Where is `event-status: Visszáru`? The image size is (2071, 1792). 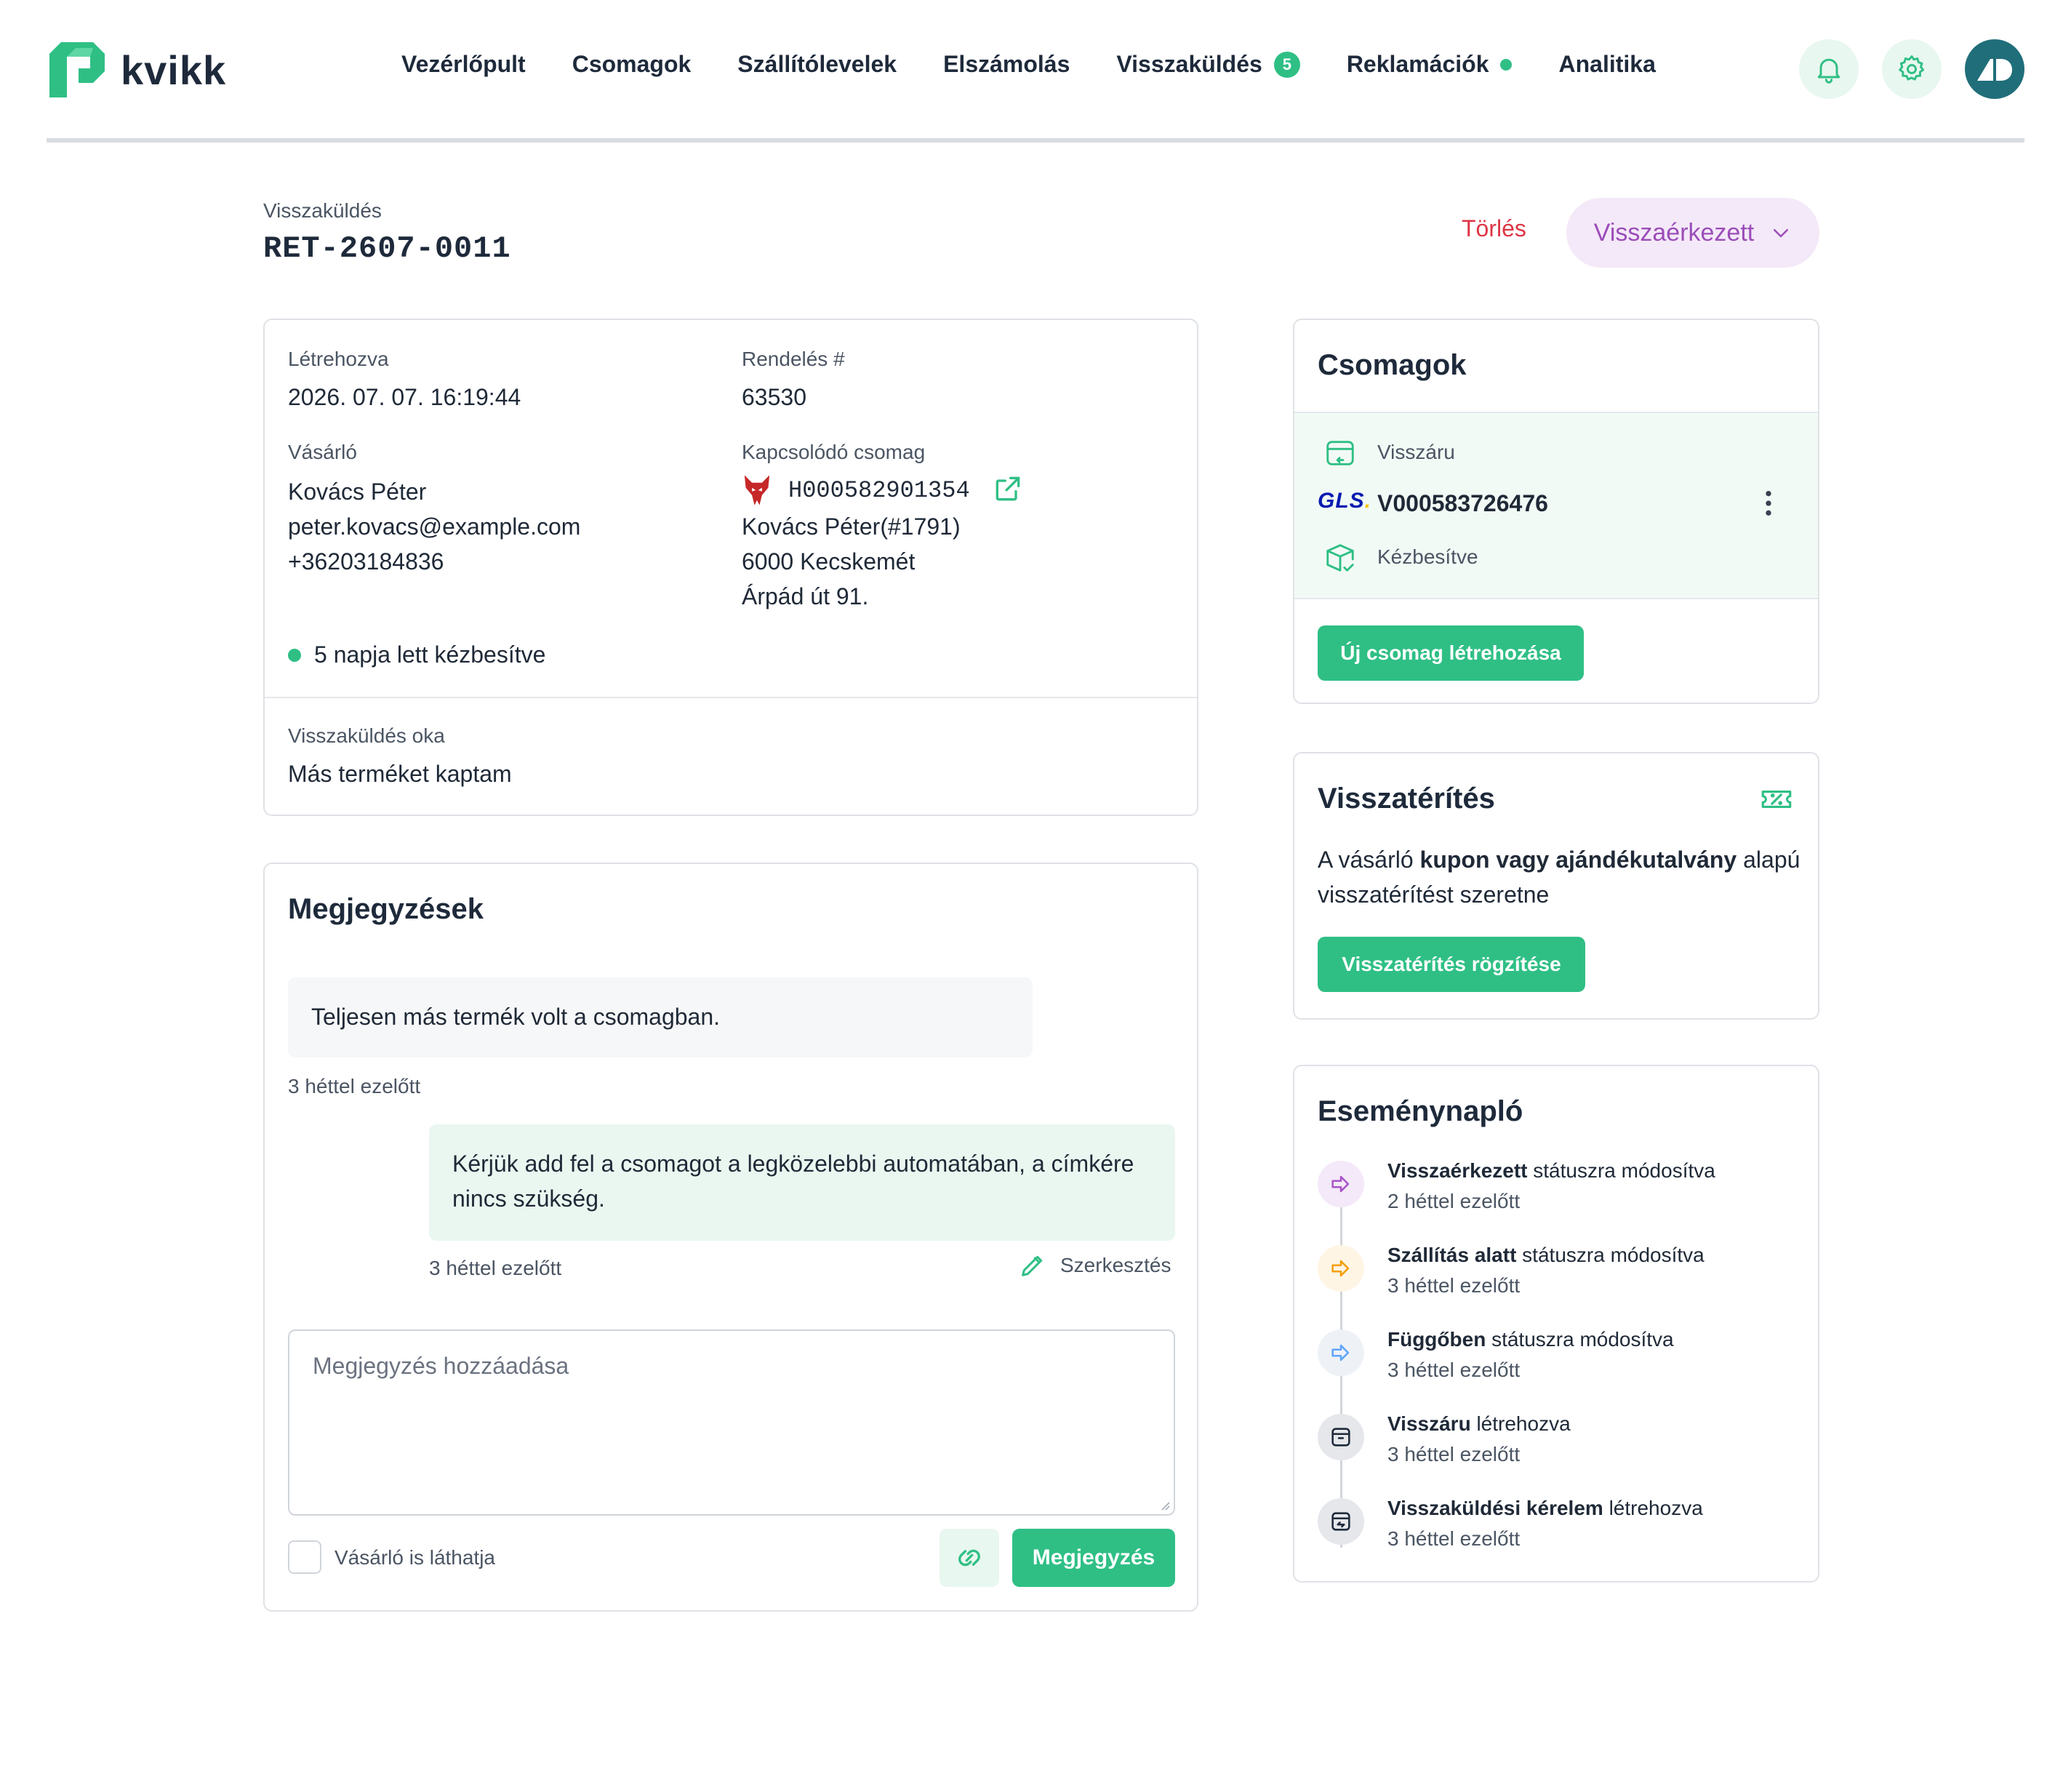 event-status: Visszáru is located at coordinates (1429, 1423).